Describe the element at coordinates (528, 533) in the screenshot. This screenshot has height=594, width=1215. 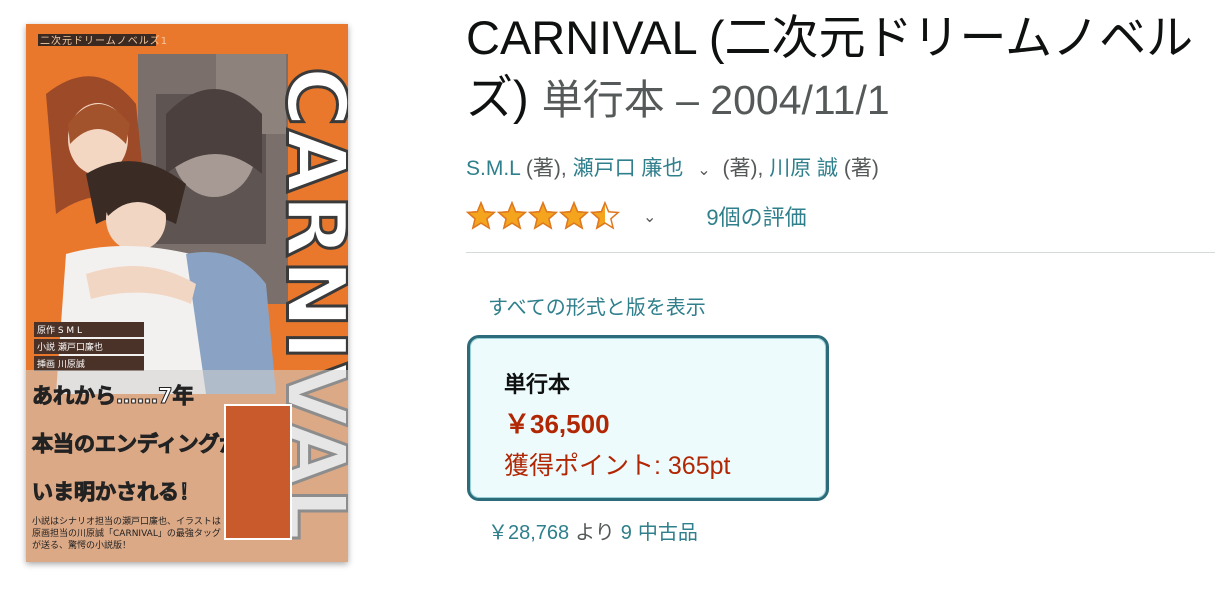
I see `used-price: ￥28,768` at that location.